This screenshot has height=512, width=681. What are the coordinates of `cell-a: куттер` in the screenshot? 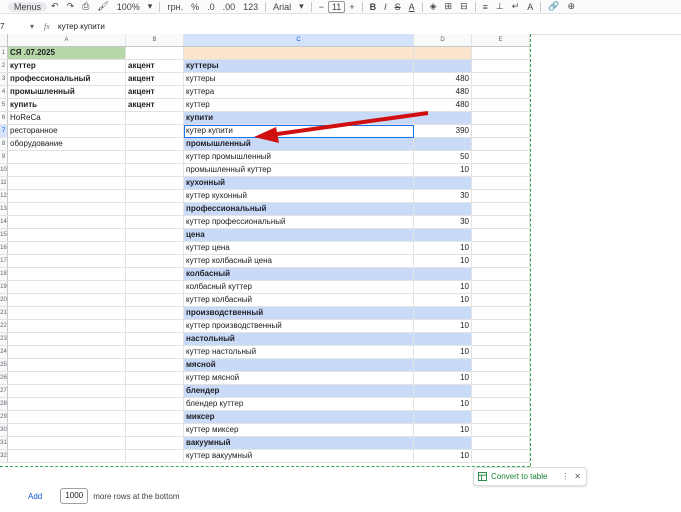 It's located at (66, 66).